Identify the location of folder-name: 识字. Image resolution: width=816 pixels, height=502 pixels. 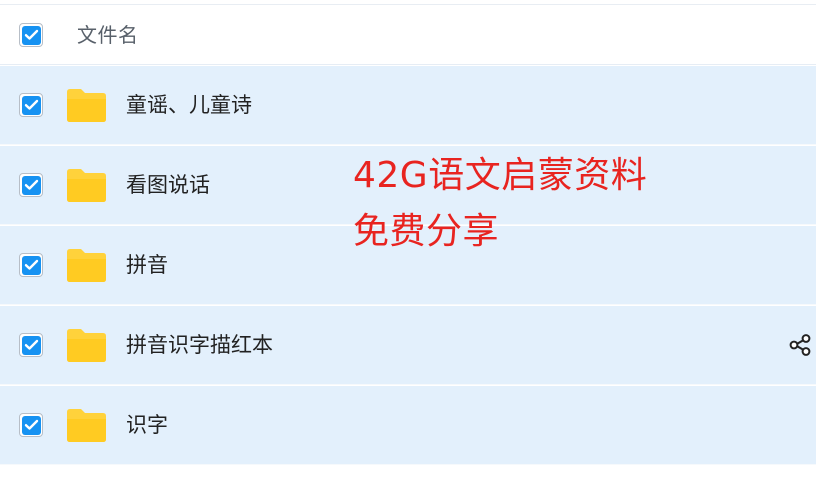
(147, 425).